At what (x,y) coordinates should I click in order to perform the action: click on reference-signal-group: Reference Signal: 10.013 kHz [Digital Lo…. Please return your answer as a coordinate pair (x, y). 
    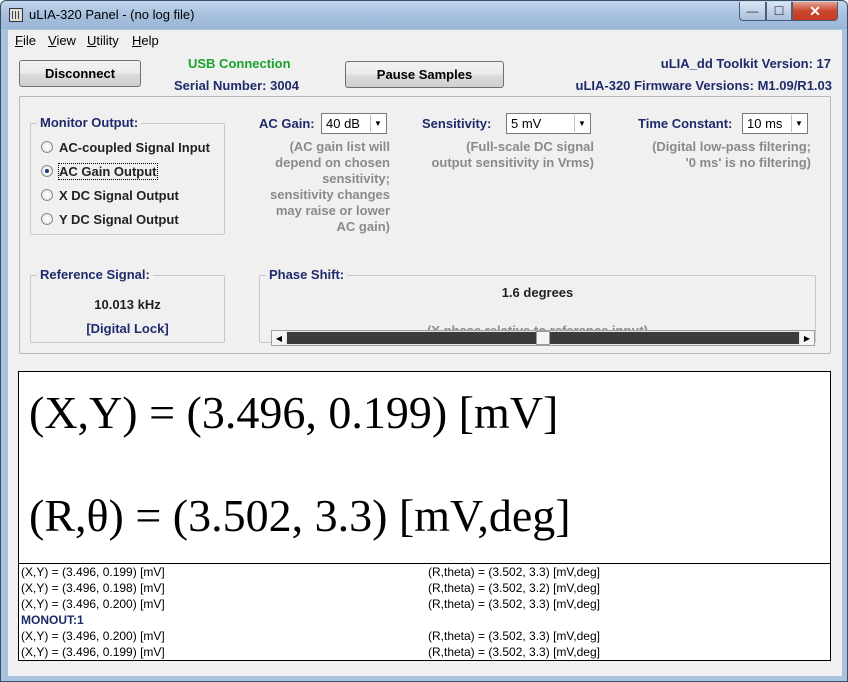
    Looking at the image, I should click on (127, 305).